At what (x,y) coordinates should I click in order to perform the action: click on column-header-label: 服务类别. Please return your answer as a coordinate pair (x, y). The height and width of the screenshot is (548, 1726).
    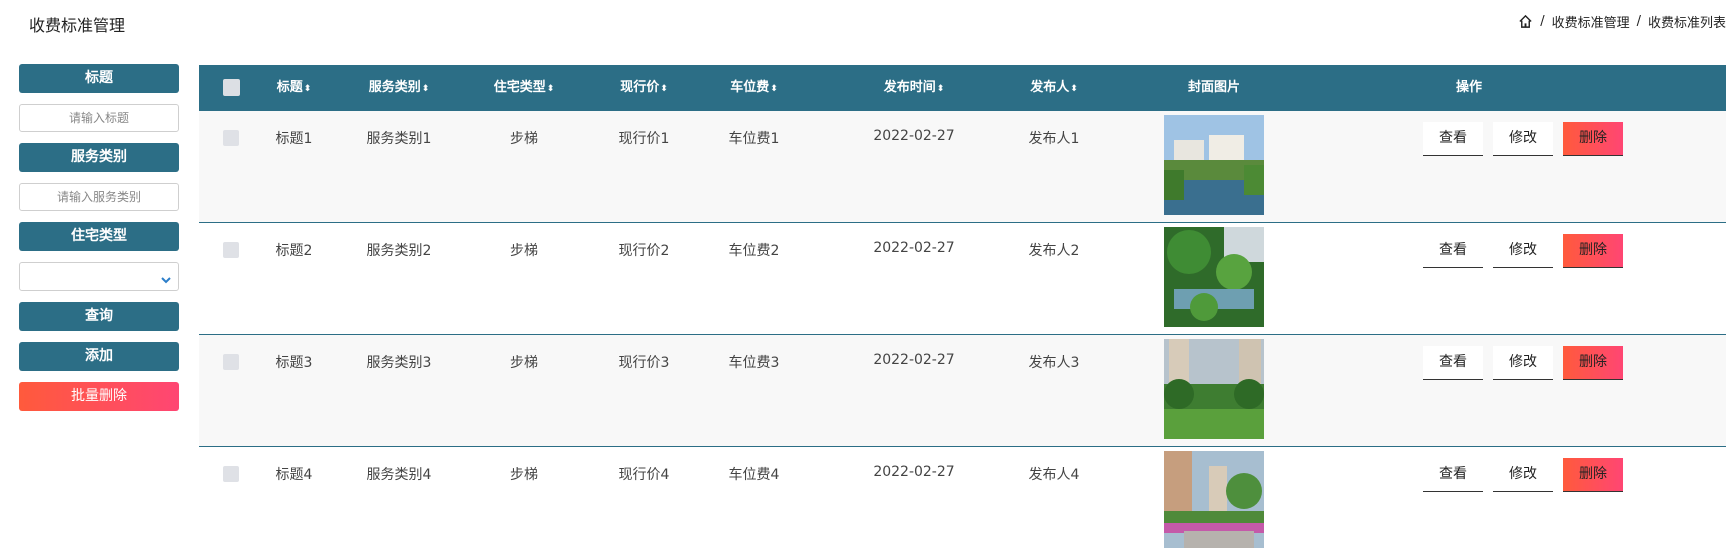
    Looking at the image, I should click on (394, 87).